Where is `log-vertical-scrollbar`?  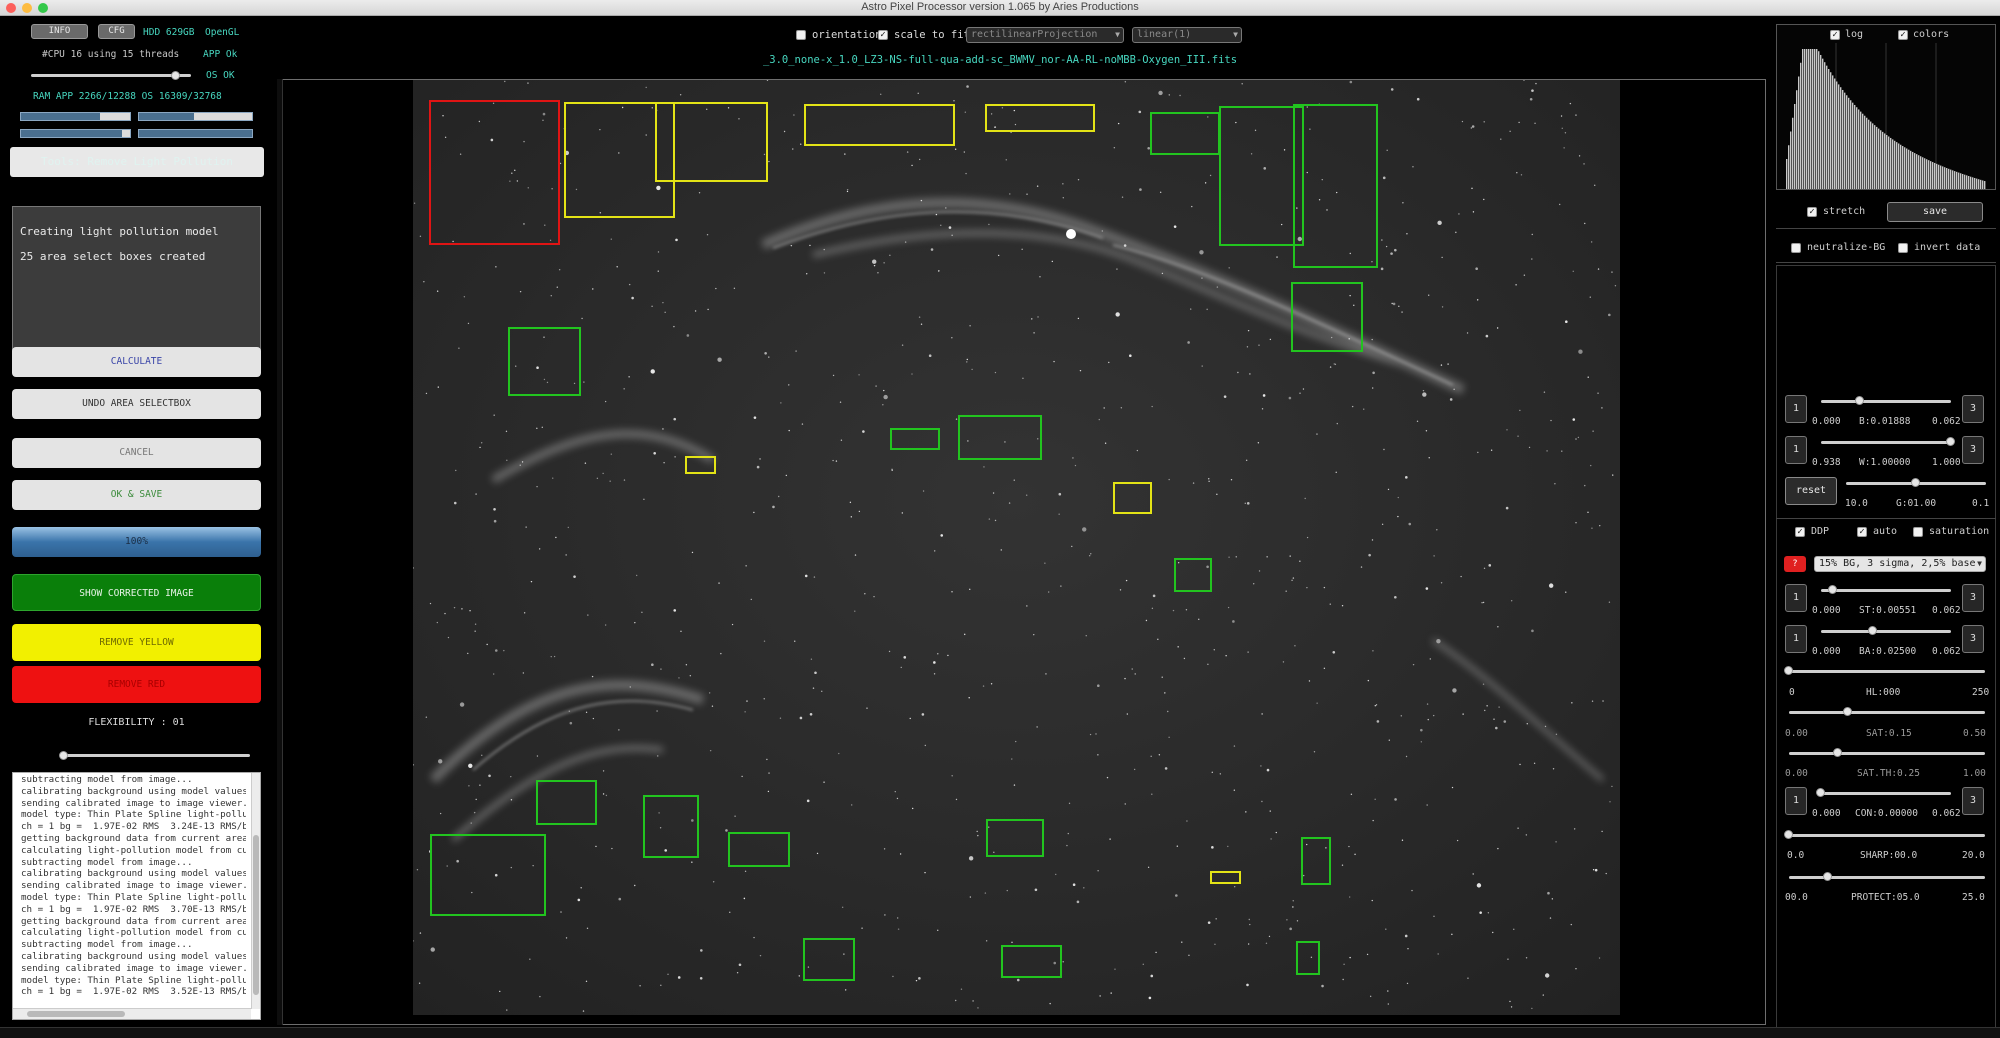
log-vertical-scrollbar is located at coordinates (255, 891).